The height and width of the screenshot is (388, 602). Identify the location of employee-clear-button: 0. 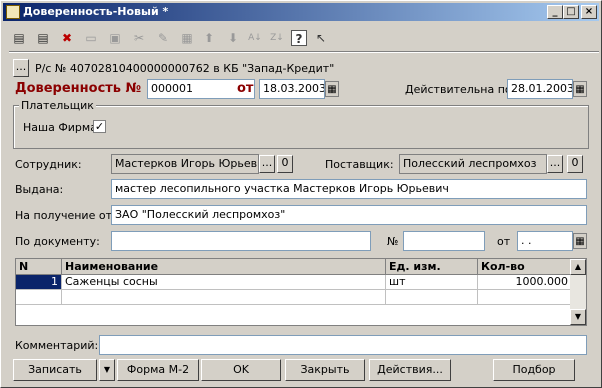
(285, 164).